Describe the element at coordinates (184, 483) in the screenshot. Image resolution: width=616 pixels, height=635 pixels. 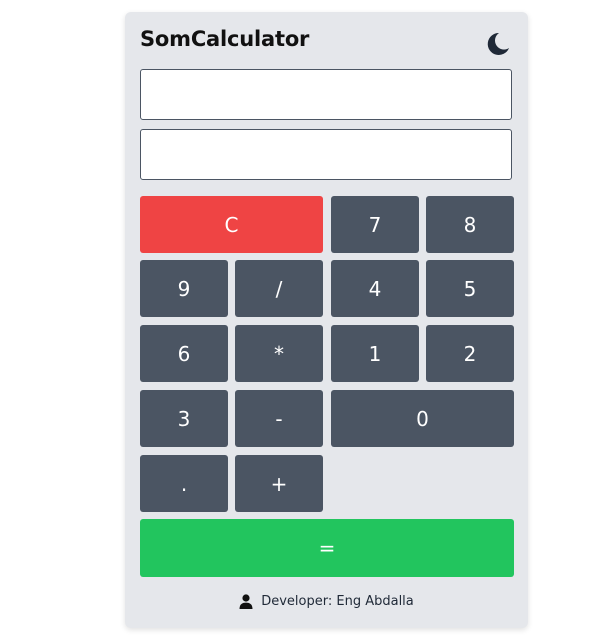
I see `decimal-button: .` at that location.